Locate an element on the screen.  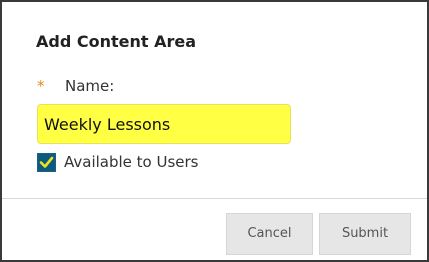
available-to-users-checkbox is located at coordinates (46, 162).